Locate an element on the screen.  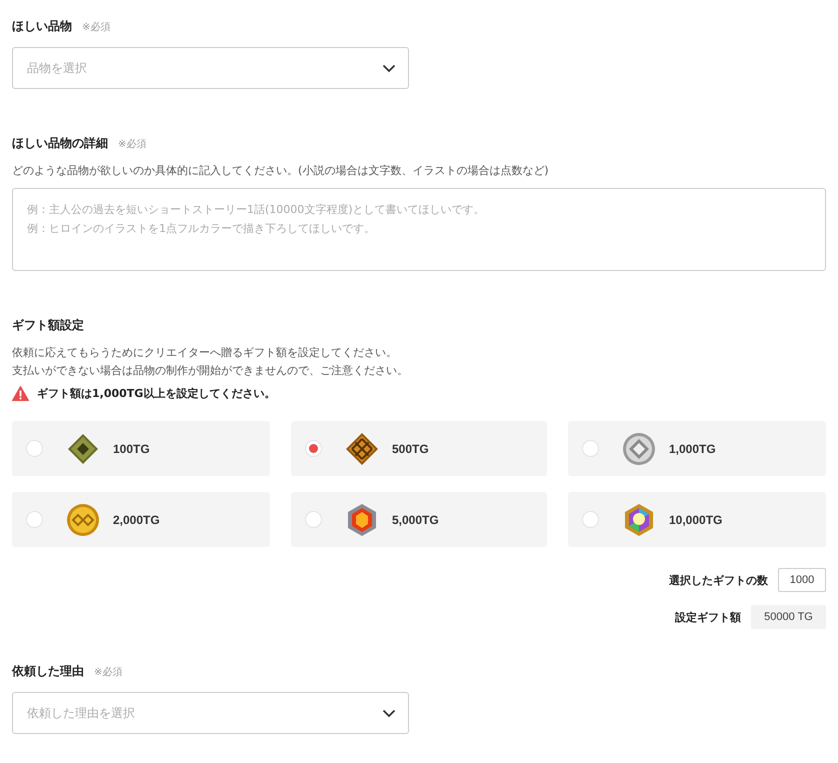
gift-option: 1,000TG is located at coordinates (697, 448).